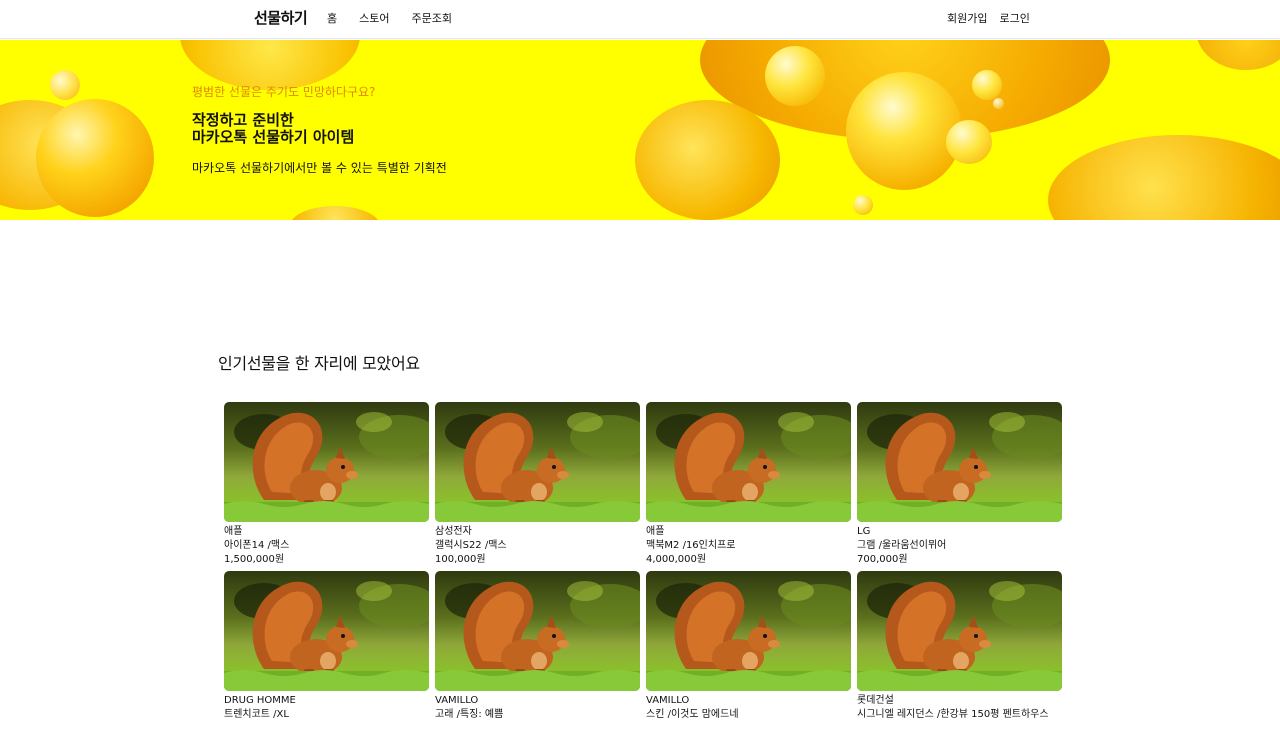  What do you see at coordinates (882, 559) in the screenshot?
I see `product-price: 700,000원` at bounding box center [882, 559].